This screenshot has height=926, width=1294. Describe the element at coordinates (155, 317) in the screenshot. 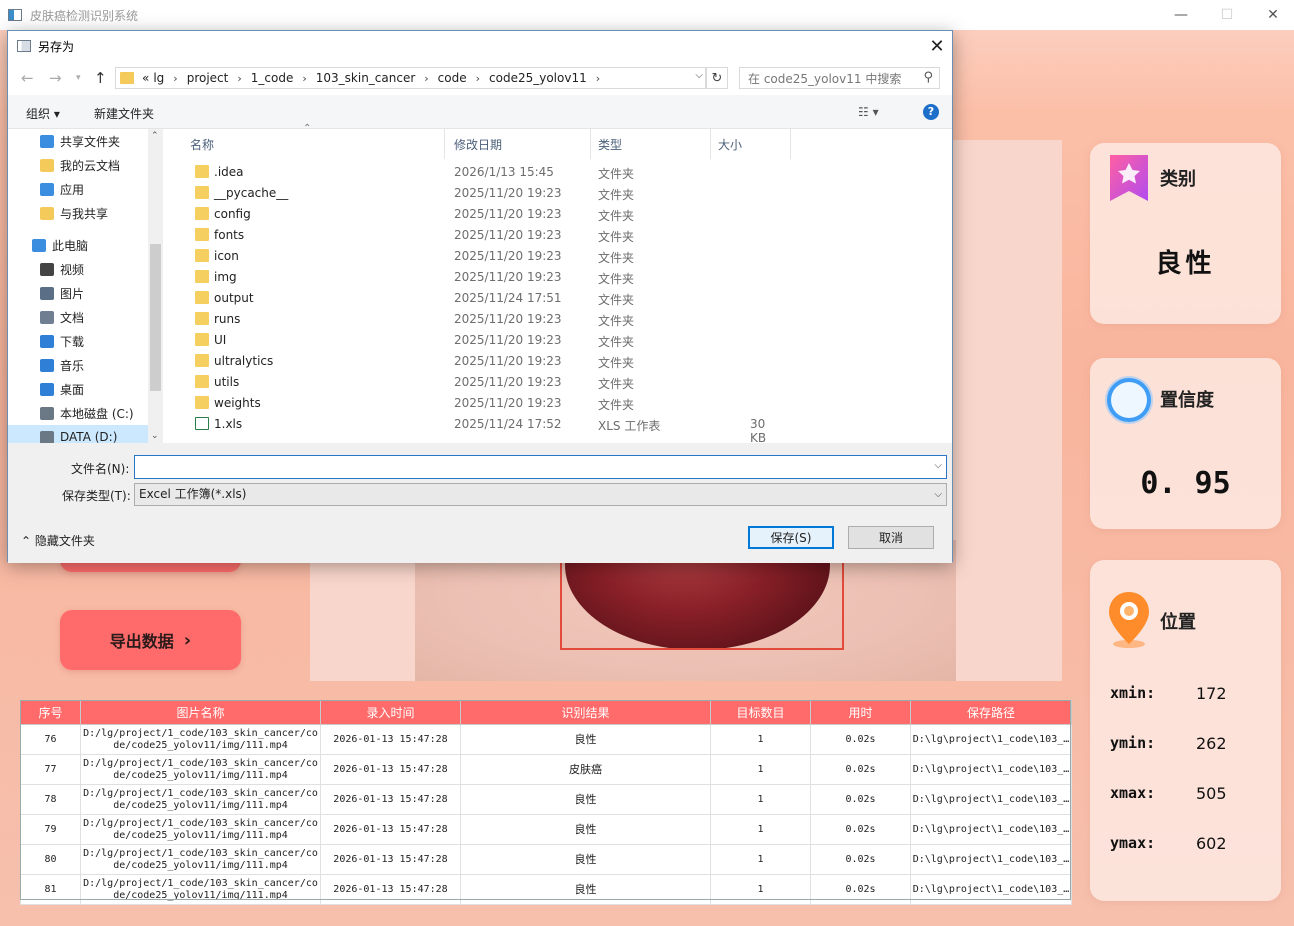

I see `scroll-thumb` at that location.